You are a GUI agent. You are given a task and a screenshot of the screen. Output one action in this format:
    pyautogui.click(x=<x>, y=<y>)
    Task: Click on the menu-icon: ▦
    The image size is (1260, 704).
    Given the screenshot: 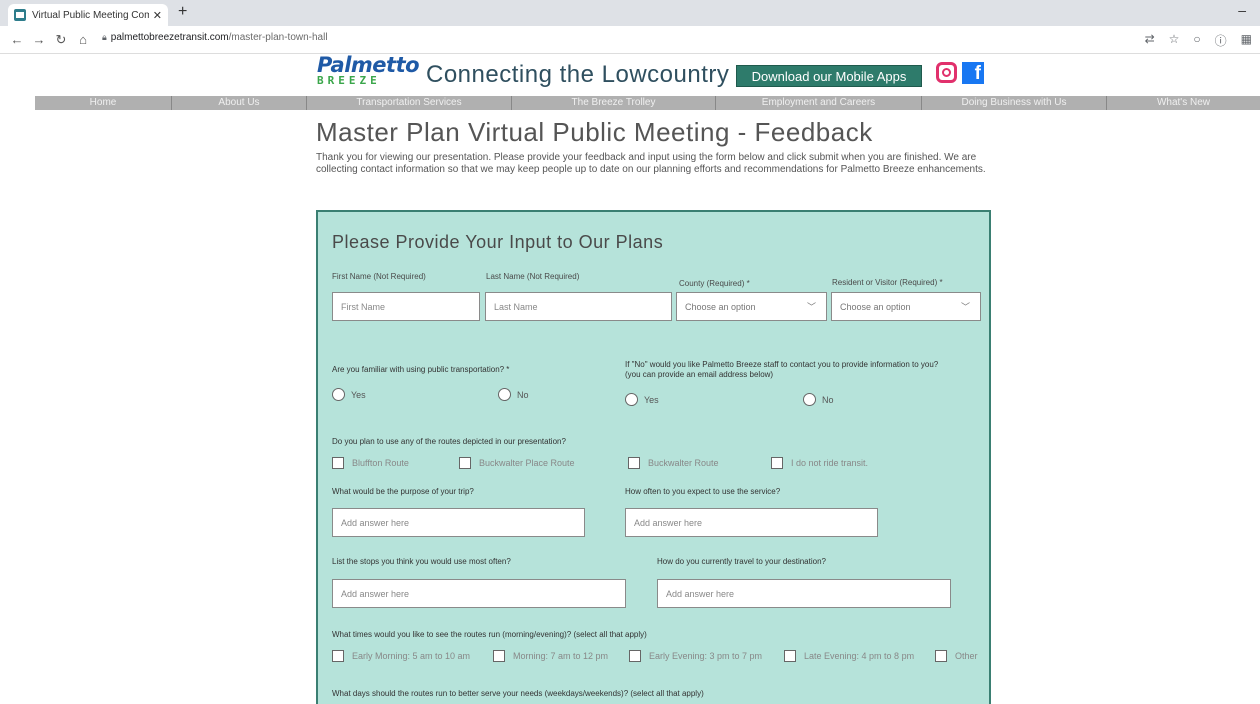 What is the action you would take?
    pyautogui.click(x=1246, y=40)
    